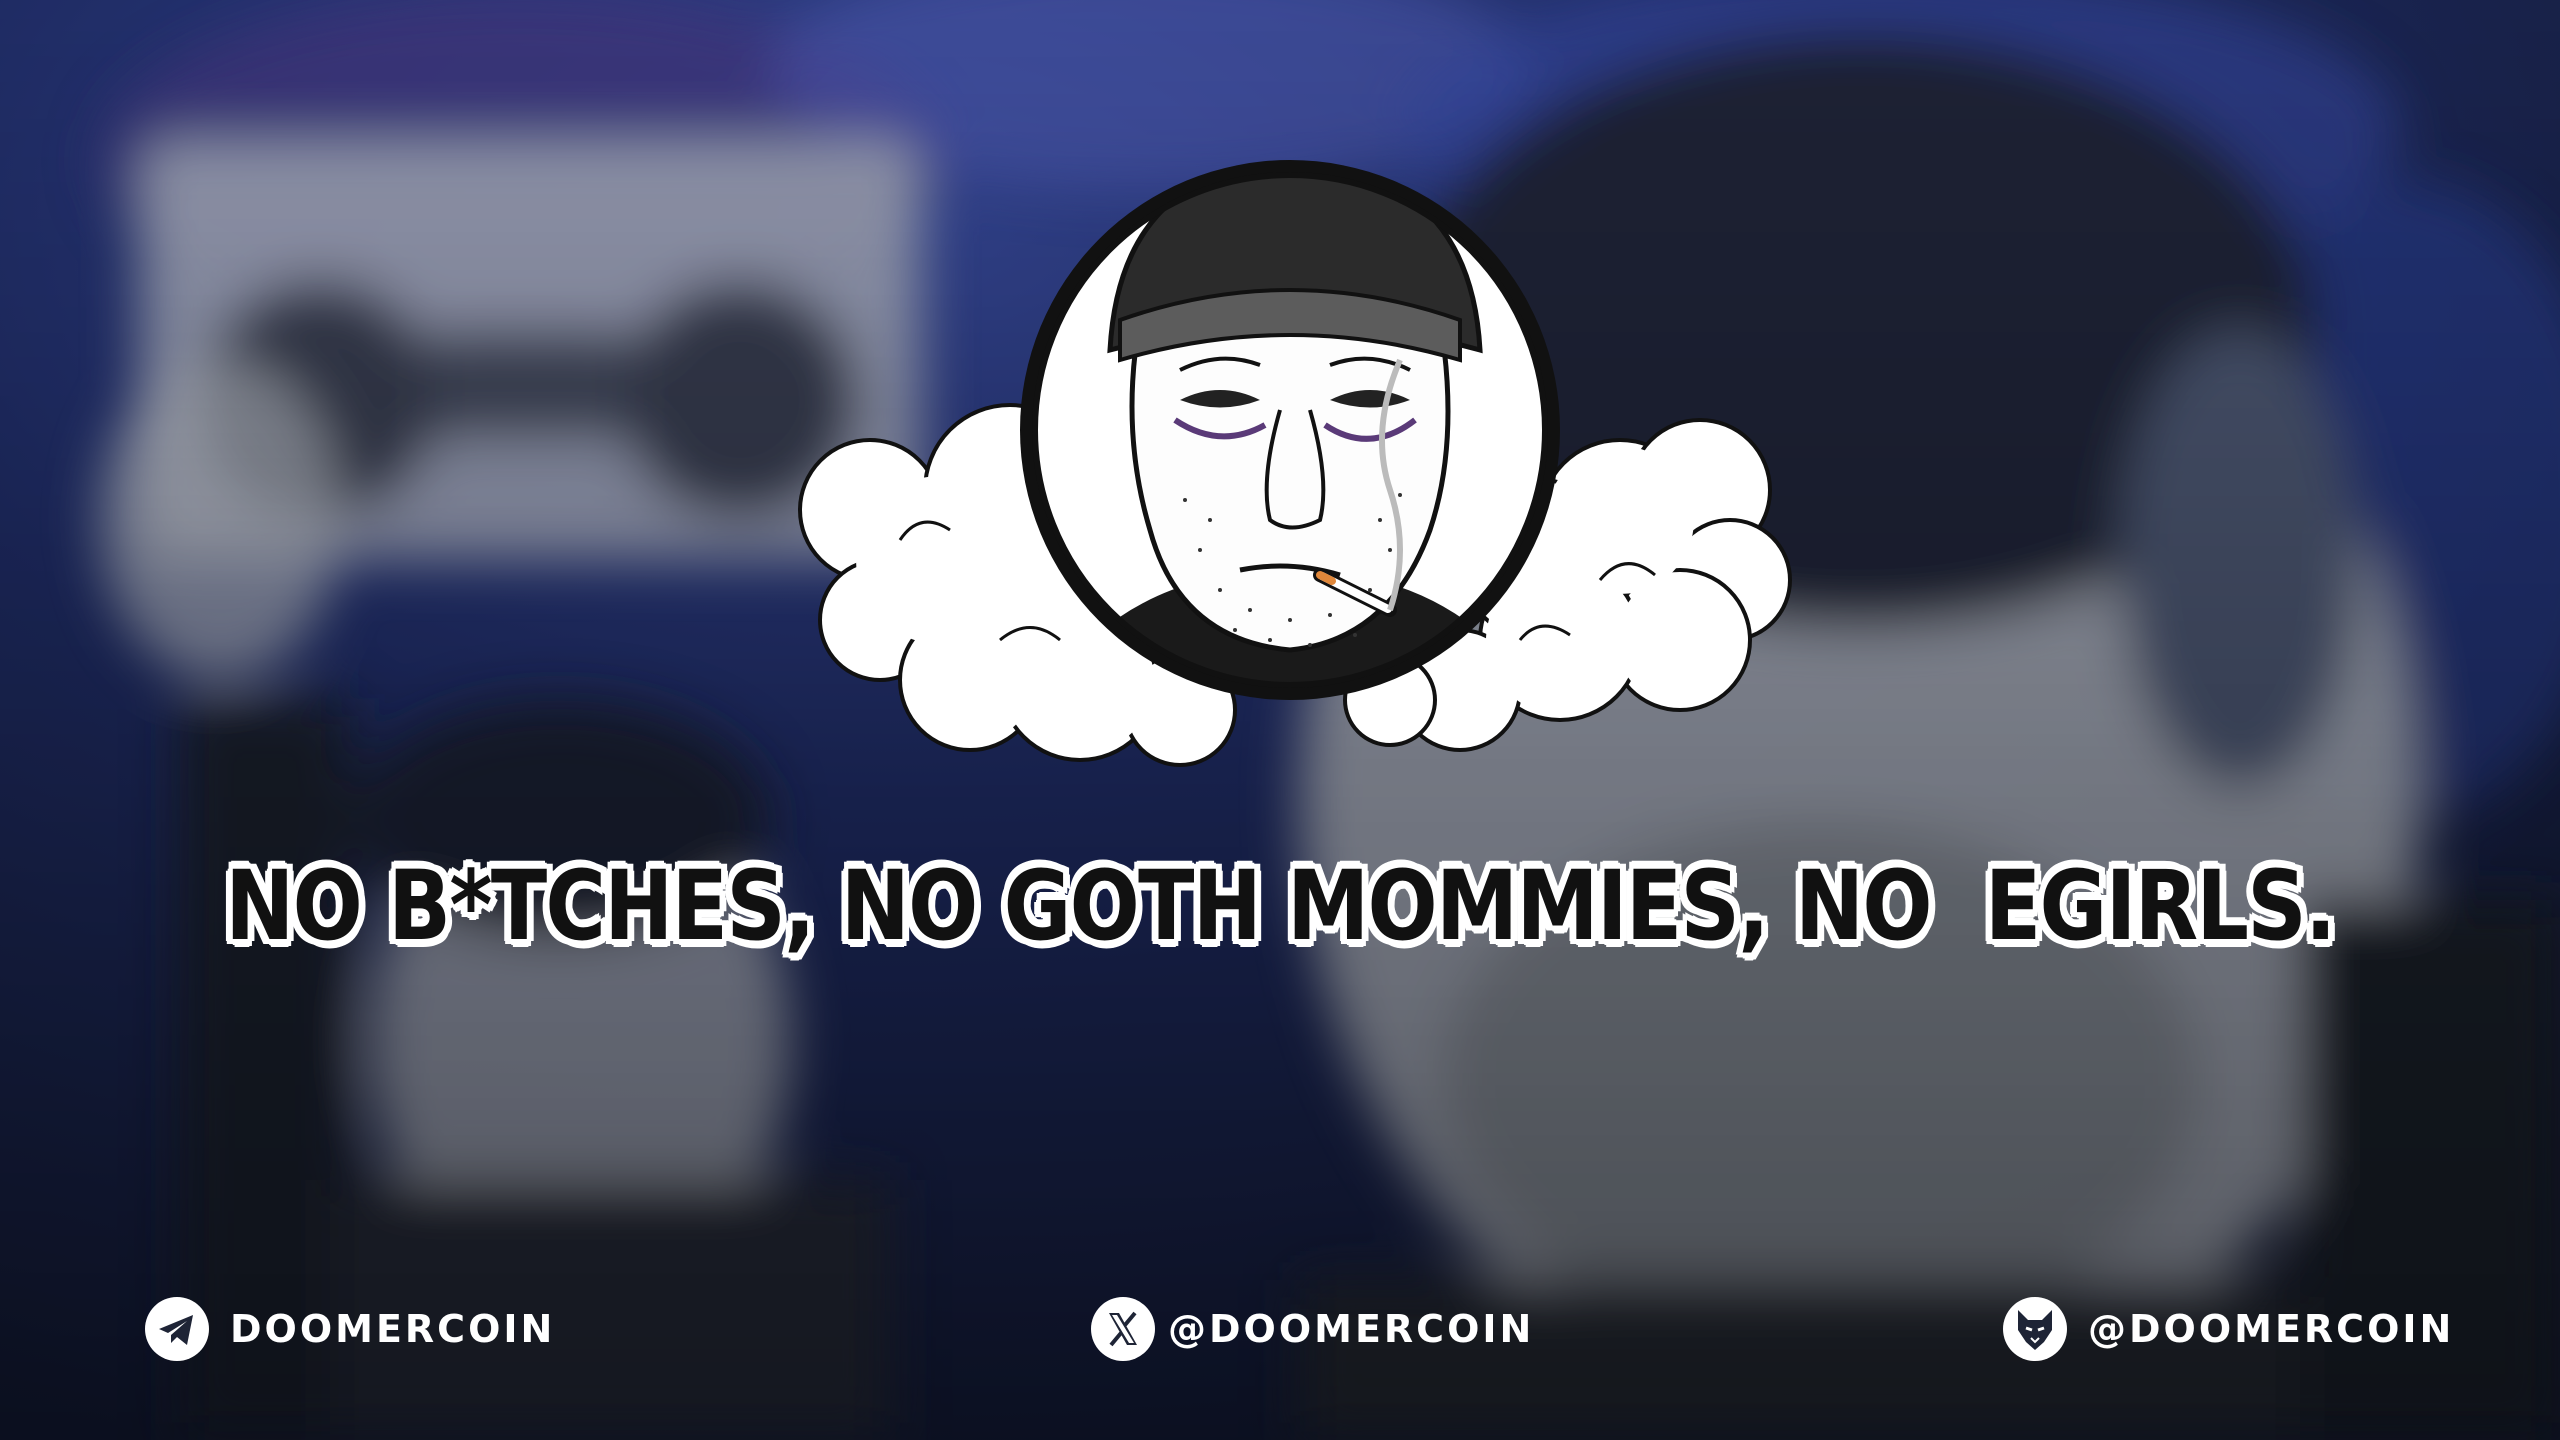 The height and width of the screenshot is (1440, 2560). Describe the element at coordinates (1351, 1329) in the screenshot. I see `social-x-label: @DOOMERCOIN` at that location.